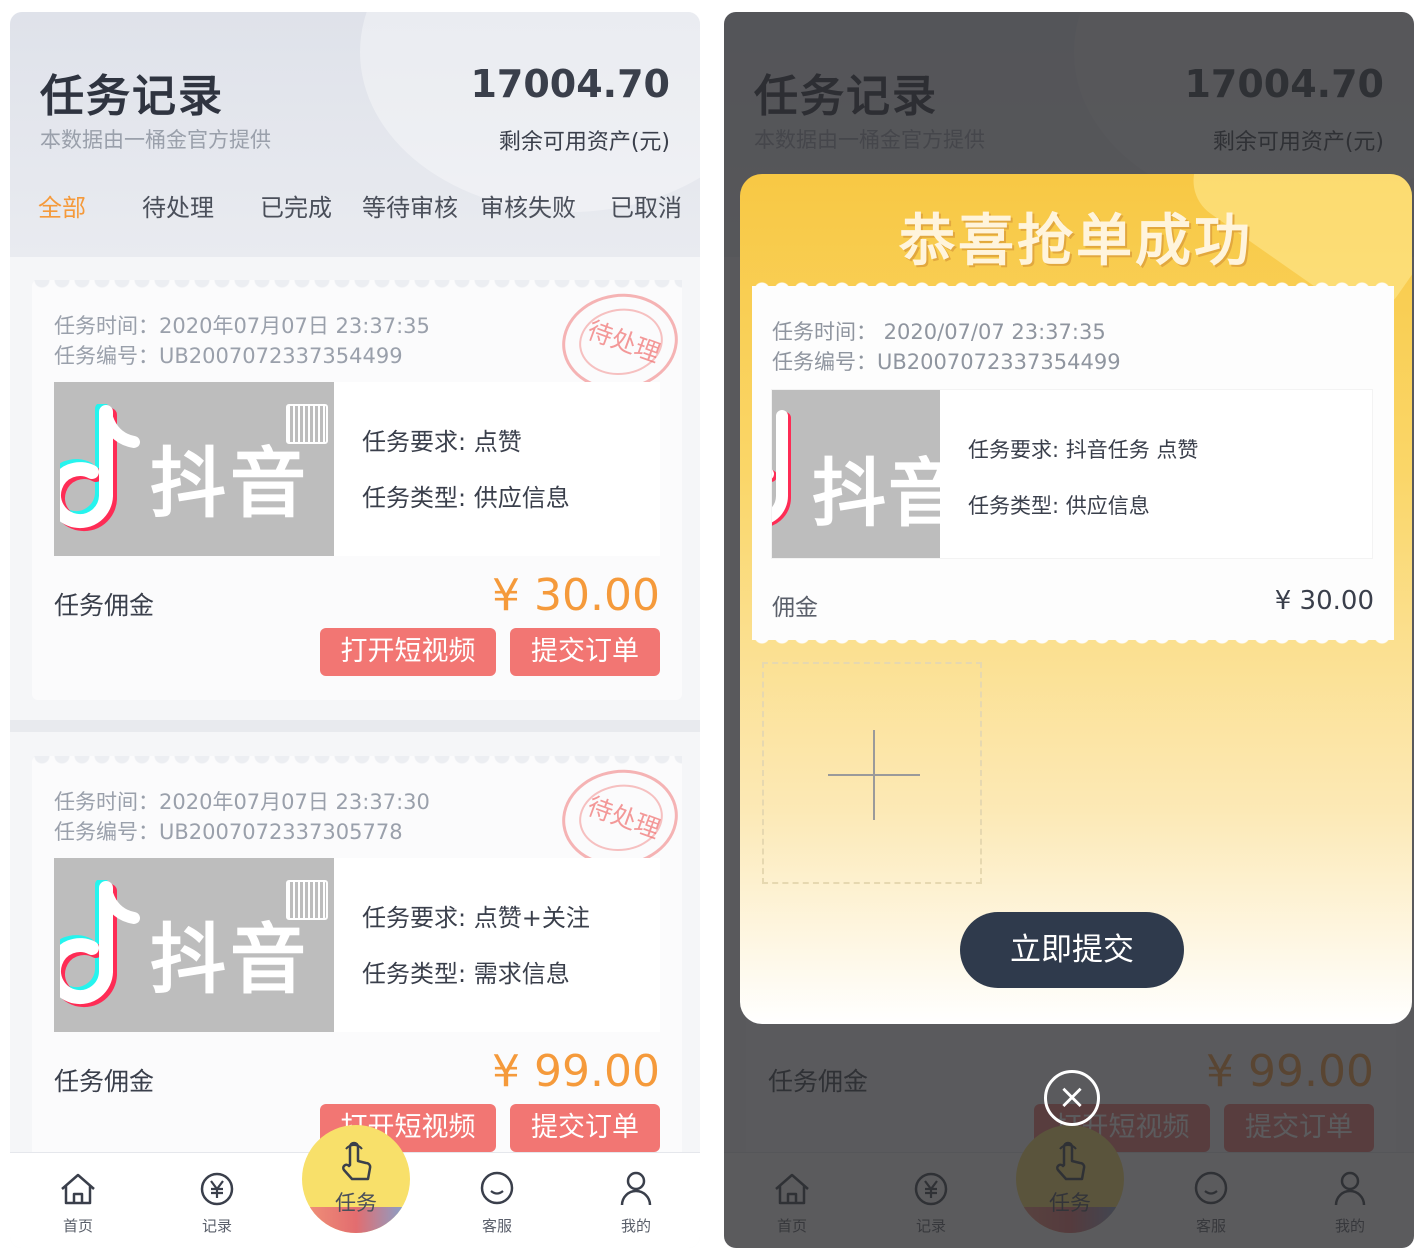  What do you see at coordinates (1072, 950) in the screenshot?
I see `submit-now-button: 立即提交` at bounding box center [1072, 950].